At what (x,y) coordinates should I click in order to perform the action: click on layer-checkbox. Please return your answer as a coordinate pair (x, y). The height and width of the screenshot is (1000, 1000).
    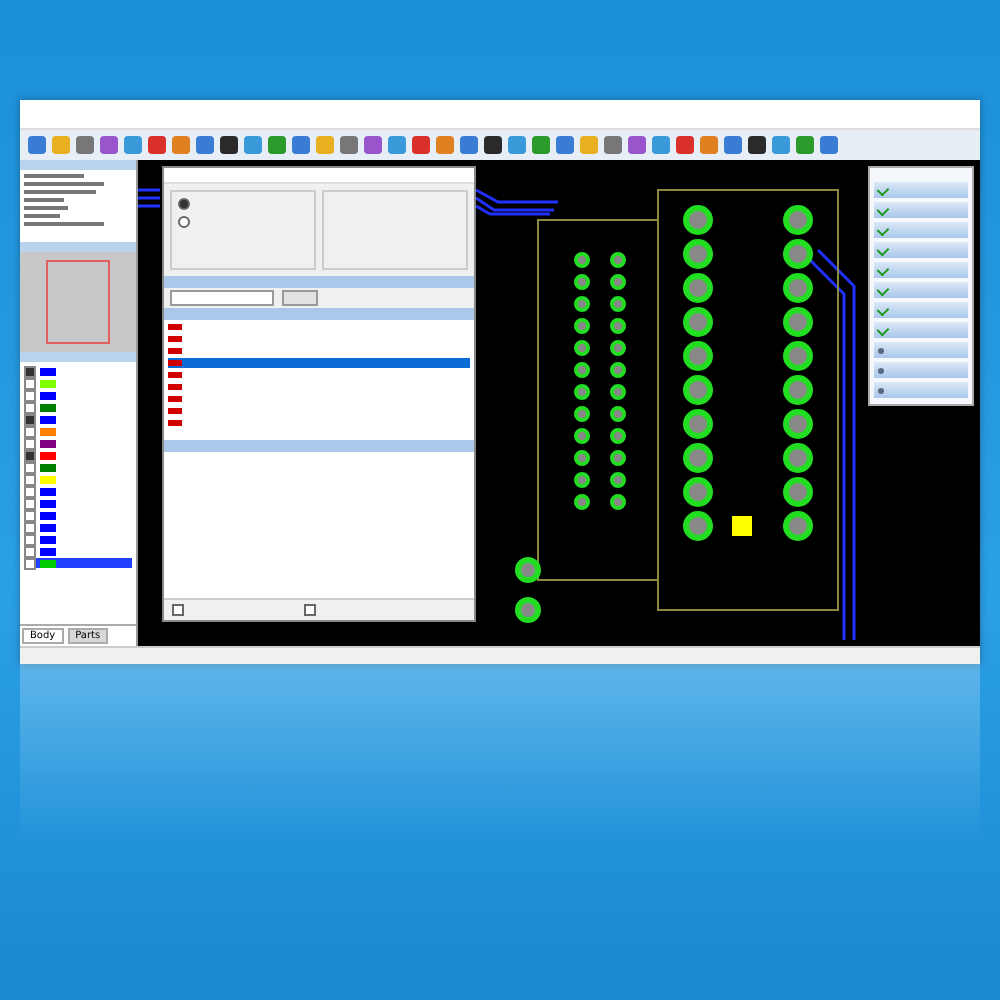
    Looking at the image, I should click on (30, 371).